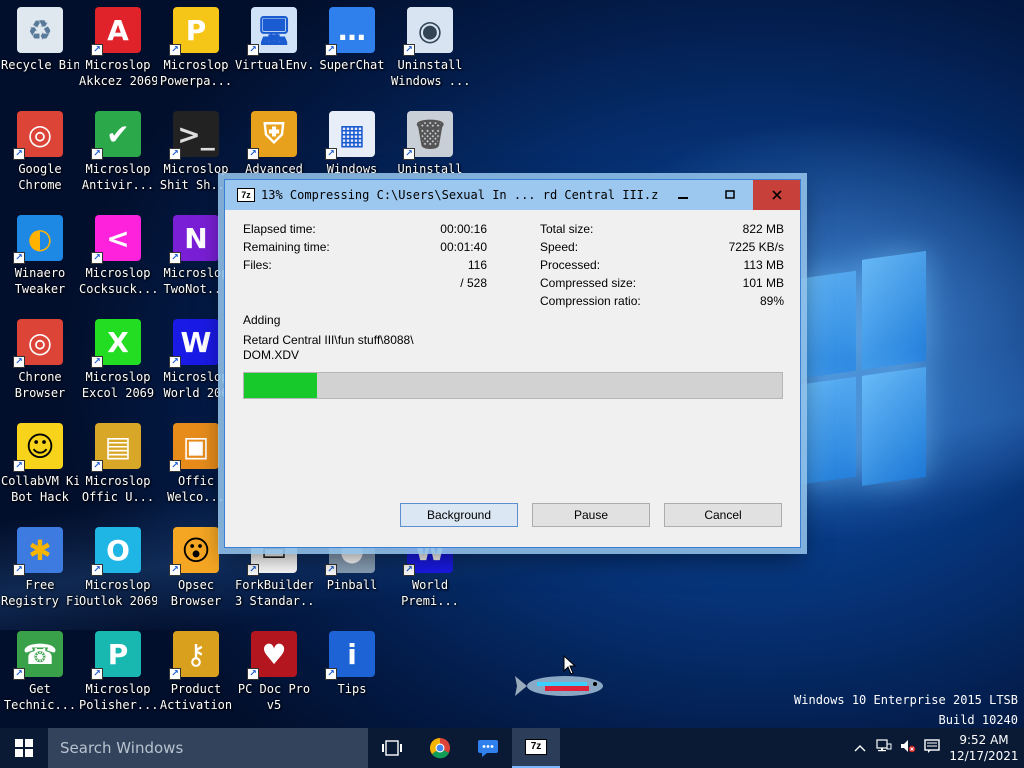  What do you see at coordinates (365, 267) in the screenshot?
I see `stat-row: Files: 116` at bounding box center [365, 267].